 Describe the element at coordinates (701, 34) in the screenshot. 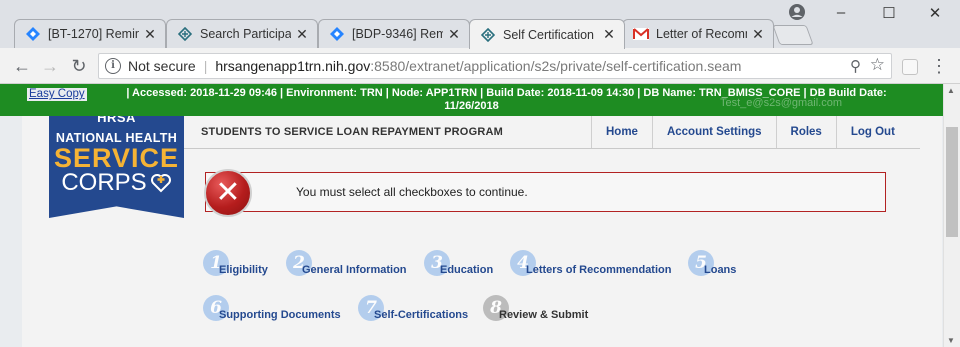

I see `tab-label: Letter of Recomm` at that location.